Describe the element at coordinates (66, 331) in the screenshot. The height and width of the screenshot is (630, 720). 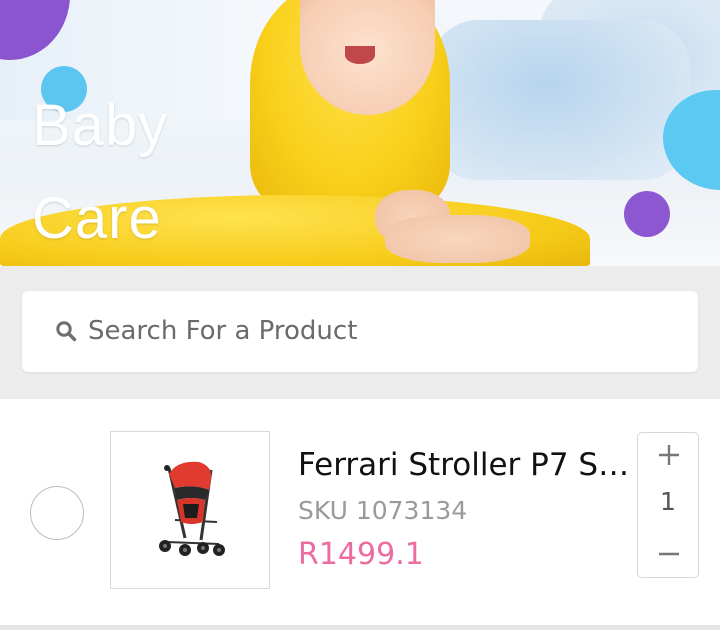
I see `search-icon` at that location.